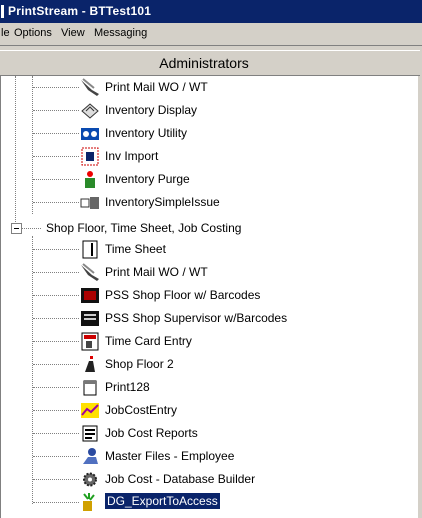  What do you see at coordinates (135, 249) in the screenshot?
I see `tree-item-label: Time Sheet` at bounding box center [135, 249].